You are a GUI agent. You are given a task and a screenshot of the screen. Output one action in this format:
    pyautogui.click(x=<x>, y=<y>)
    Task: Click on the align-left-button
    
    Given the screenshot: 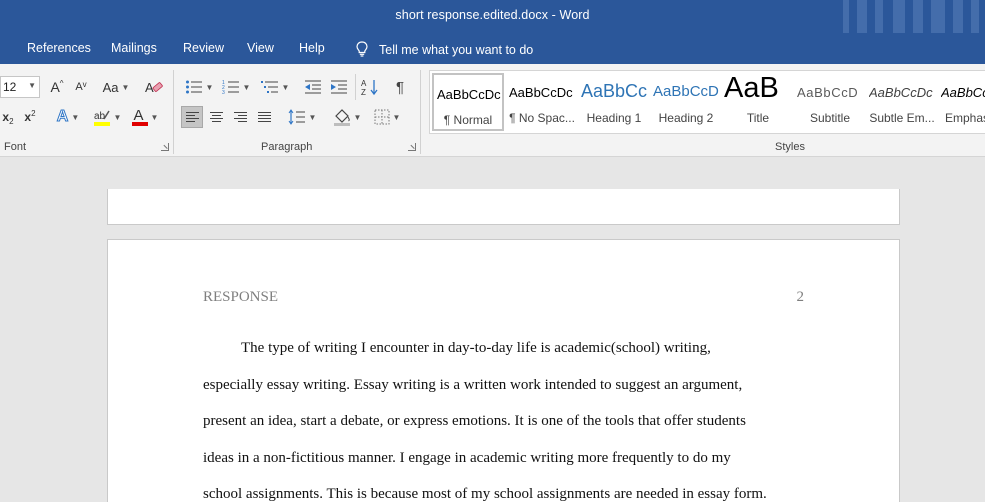 What is the action you would take?
    pyautogui.click(x=192, y=117)
    